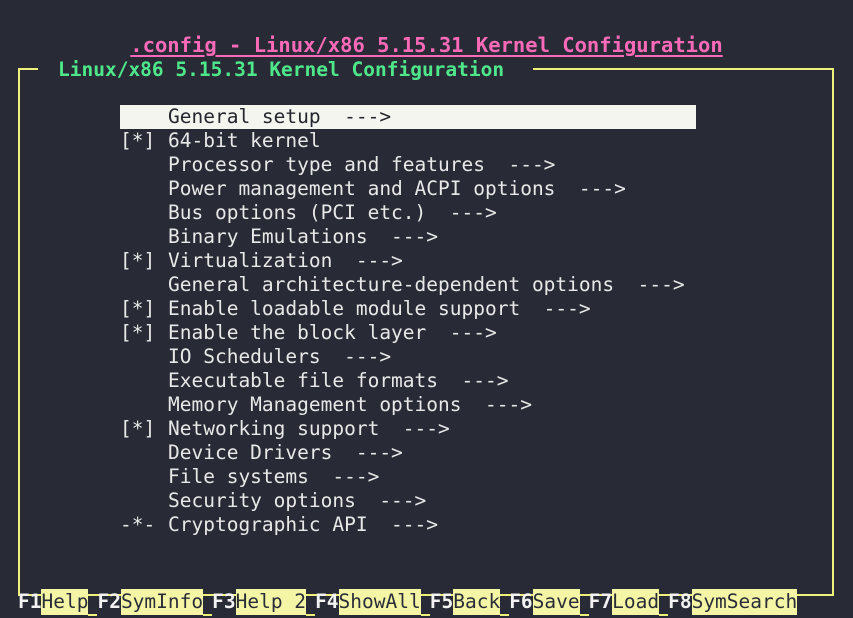 The height and width of the screenshot is (618, 853). I want to click on fkey-f8: F8 SymSearch, so click(733, 602).